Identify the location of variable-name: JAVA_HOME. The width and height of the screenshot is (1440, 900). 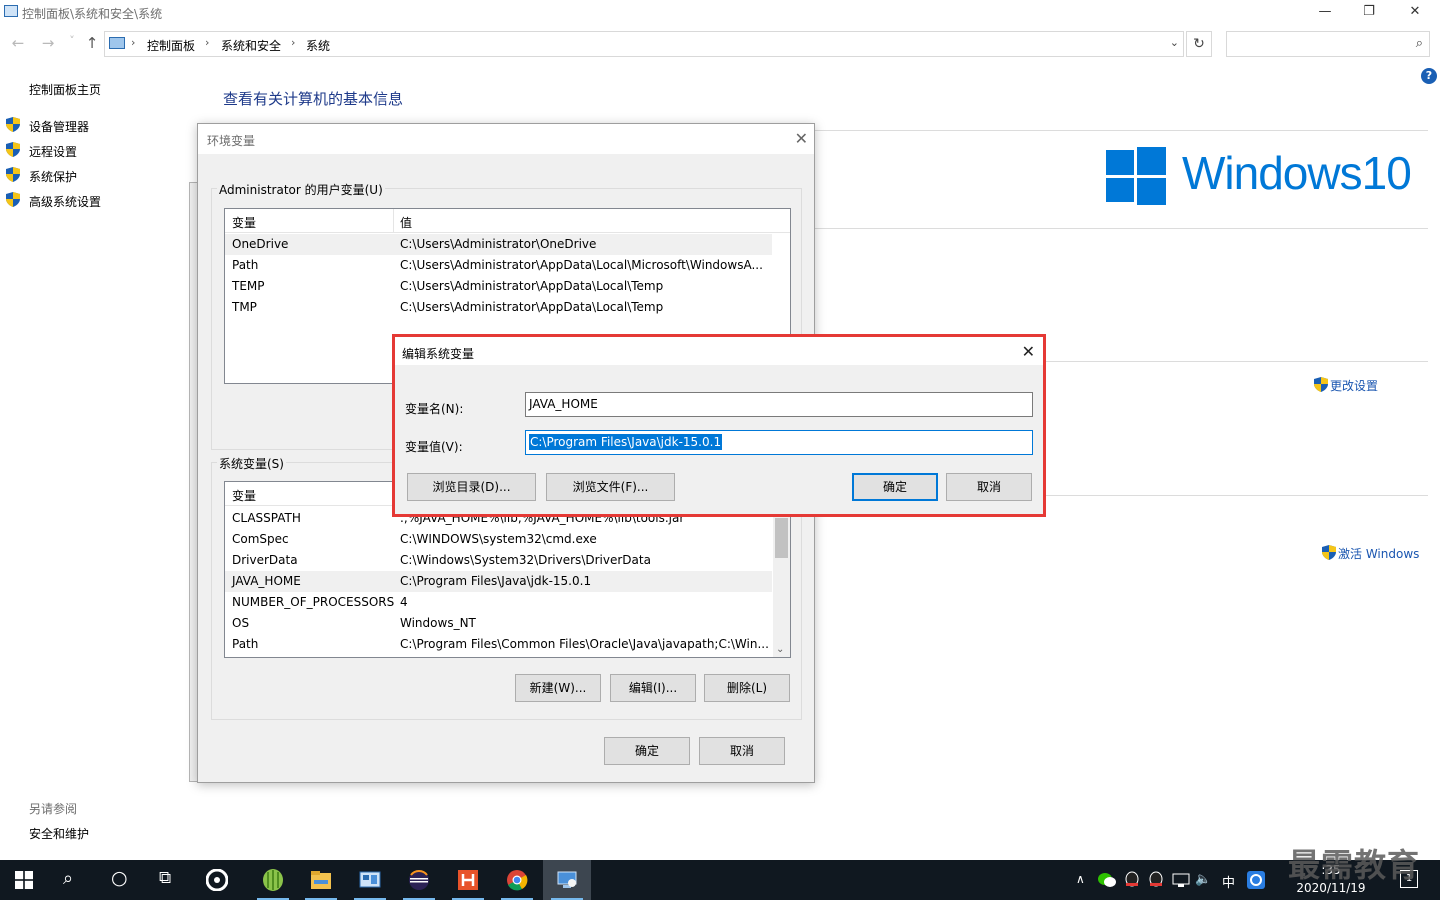
(266, 581).